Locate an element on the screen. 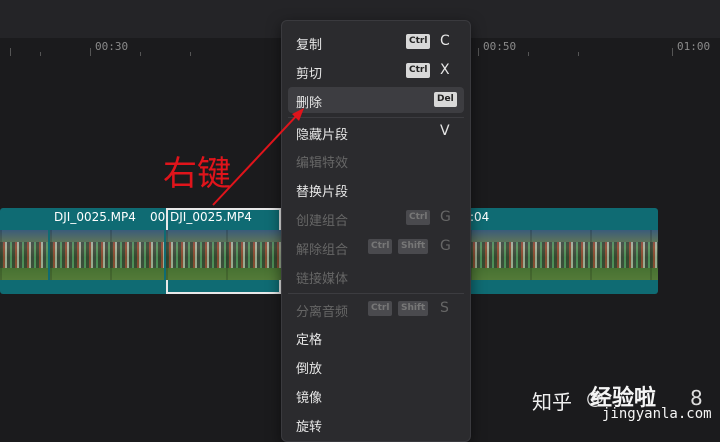  shortcut-key: X is located at coordinates (445, 70).